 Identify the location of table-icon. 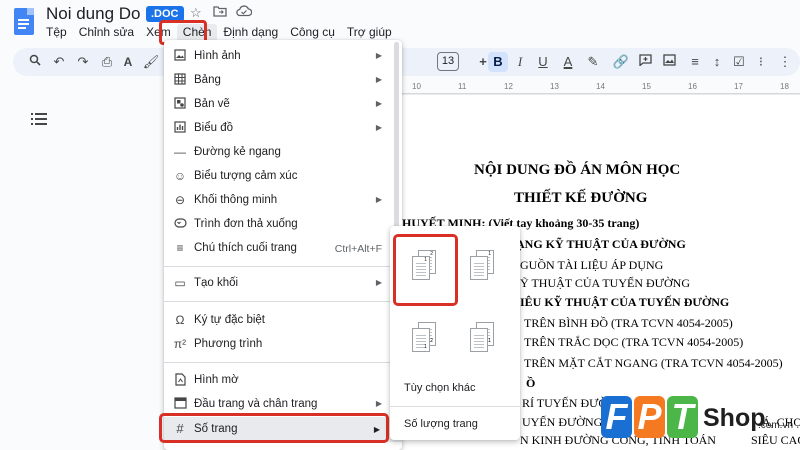
(180, 80).